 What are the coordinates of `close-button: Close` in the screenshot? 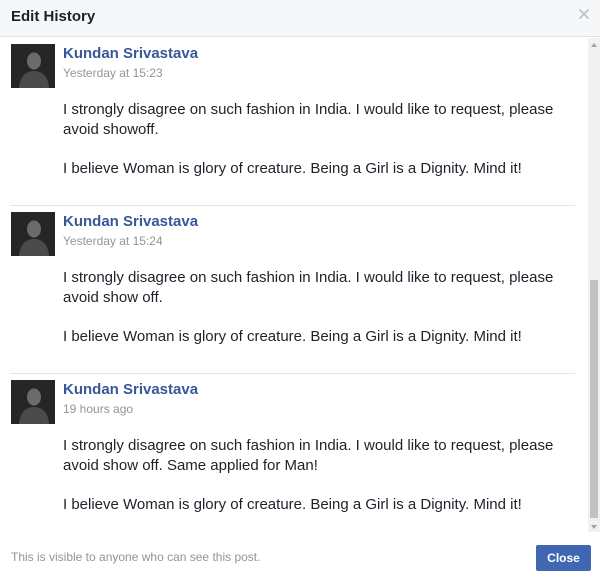 It's located at (563, 558).